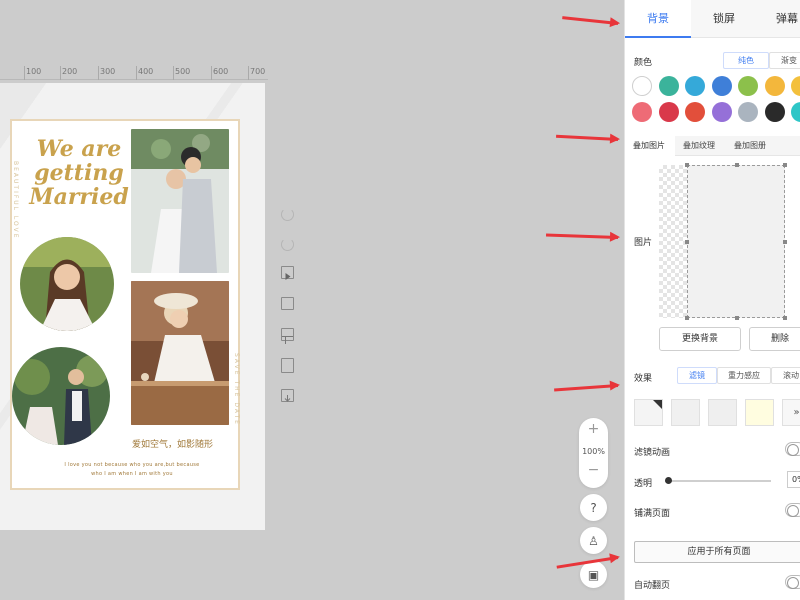 The image size is (800, 600). Describe the element at coordinates (657, 404) in the screenshot. I see `corner-fold-icon` at that location.